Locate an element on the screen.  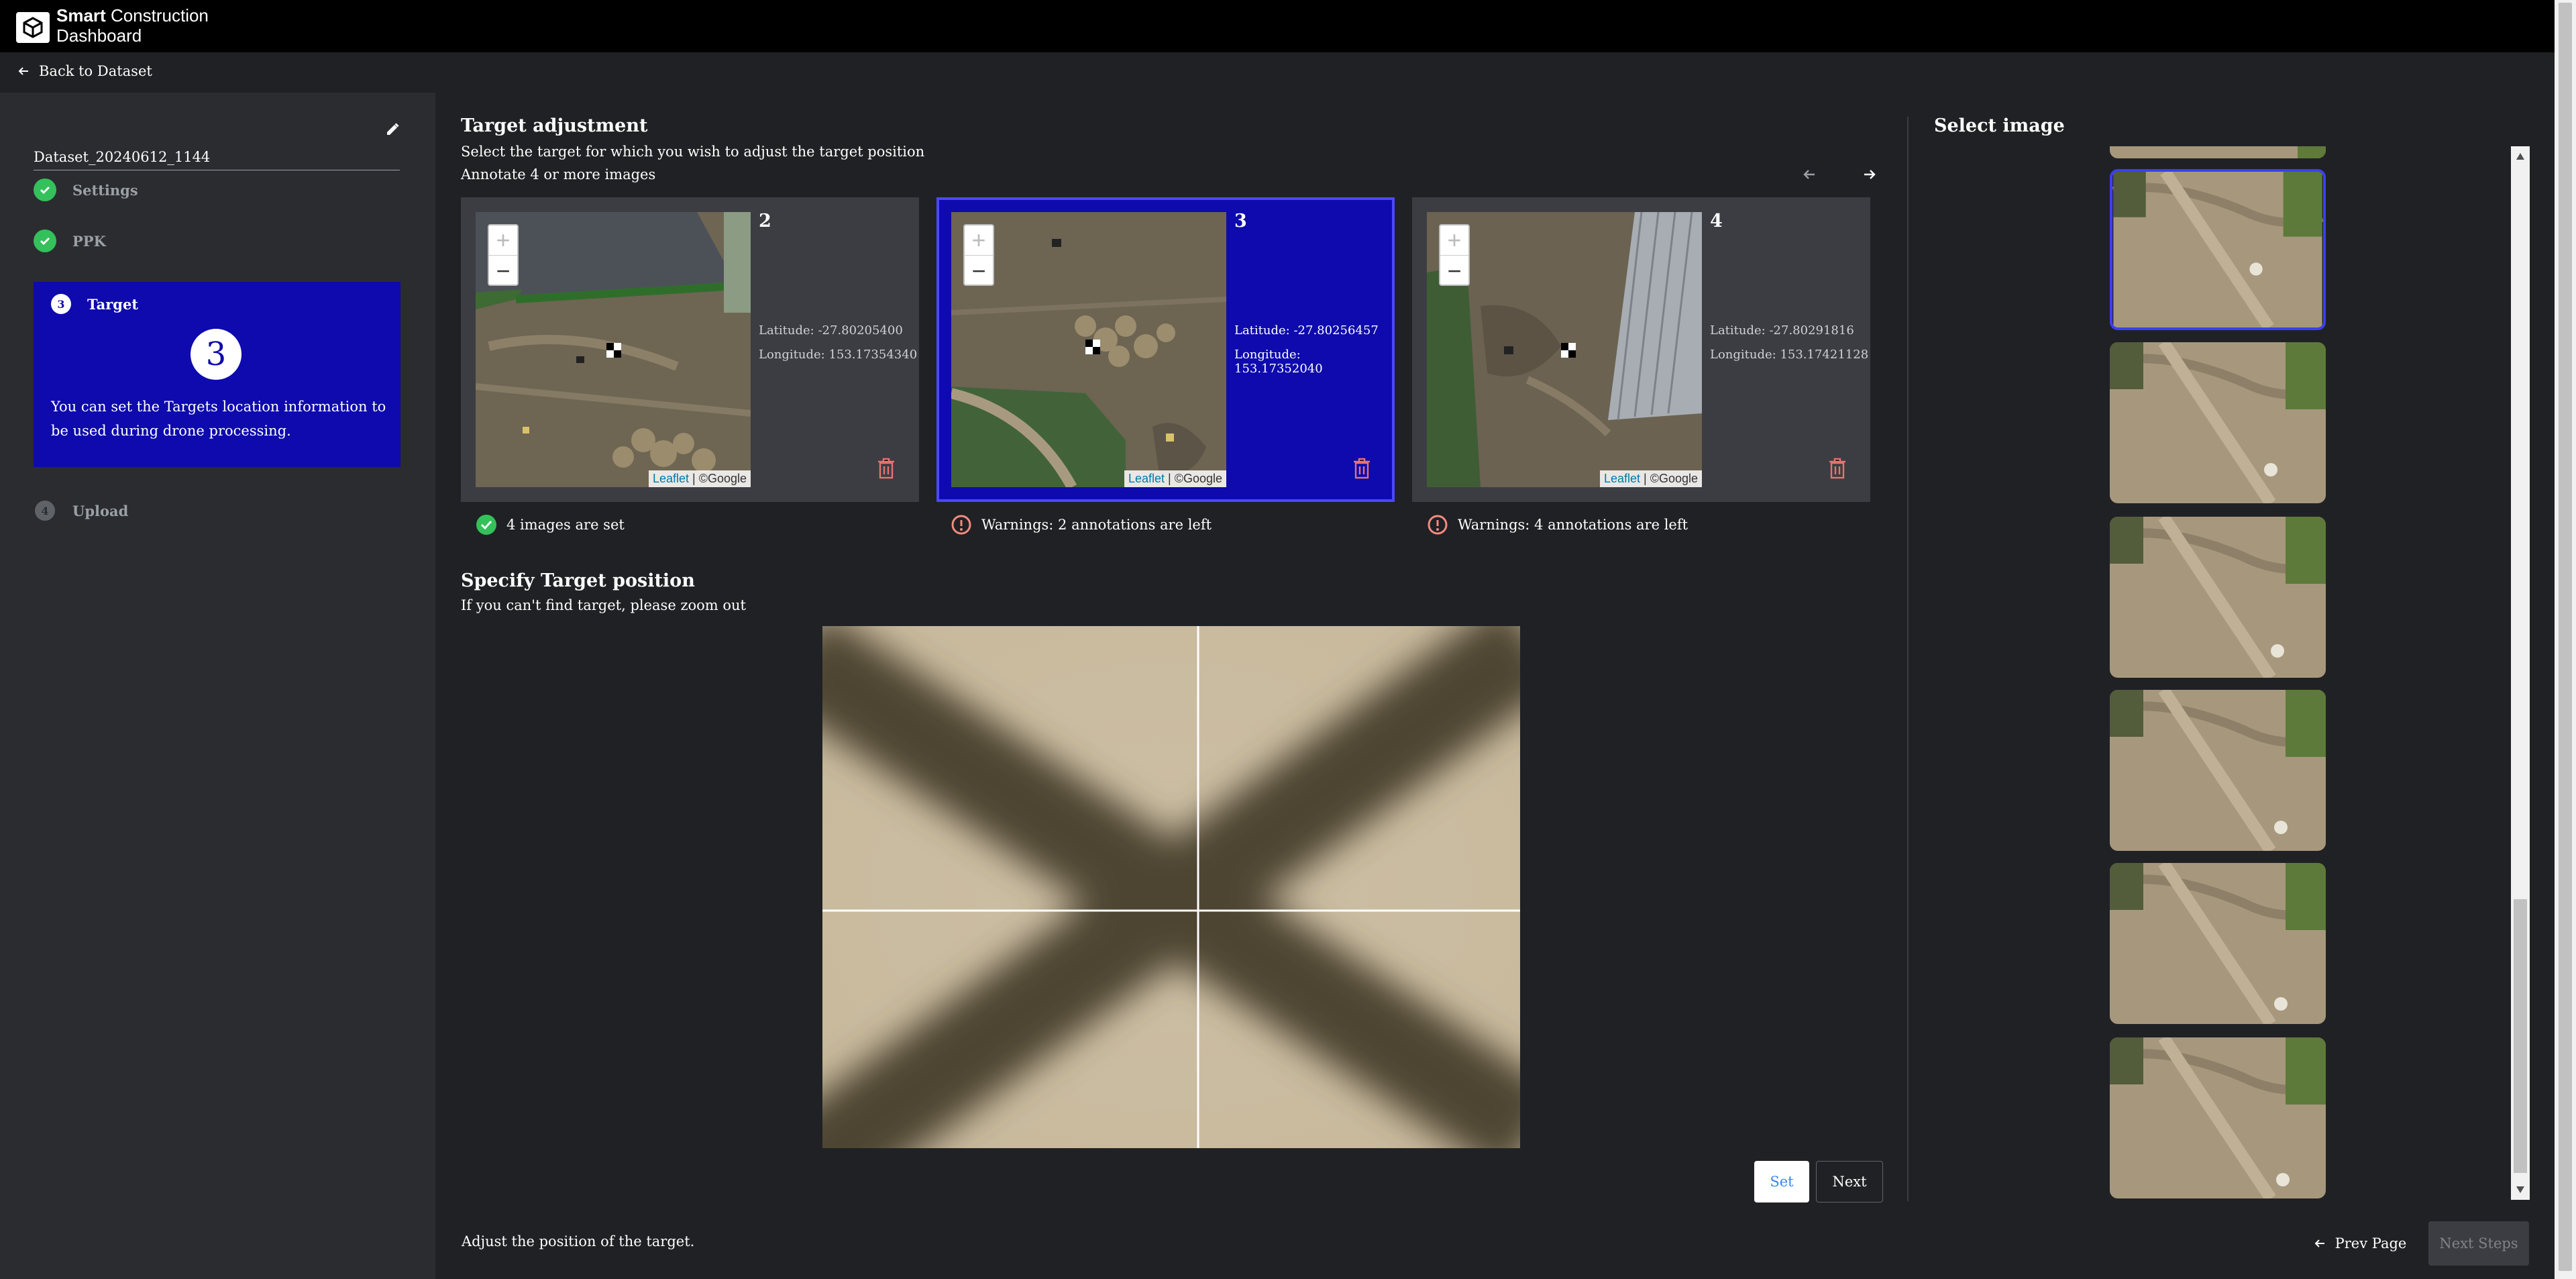
pencil-icon is located at coordinates (392, 129).